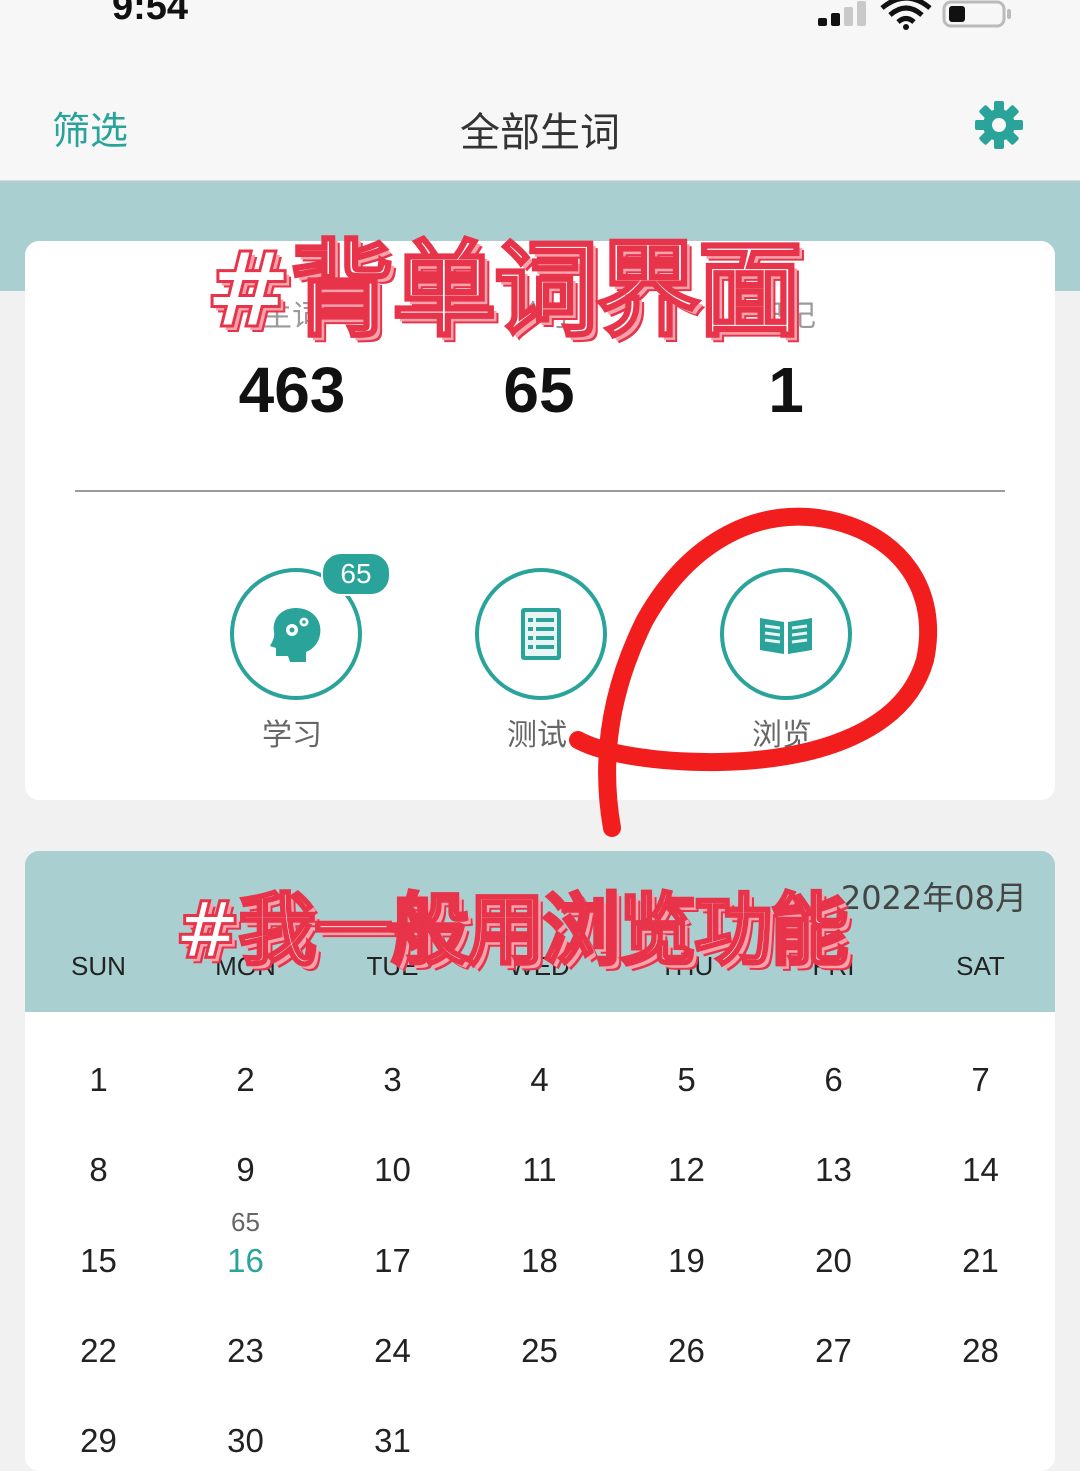 This screenshot has width=1080, height=1471. What do you see at coordinates (833, 1261) in the screenshot?
I see `calendar-day: 20` at bounding box center [833, 1261].